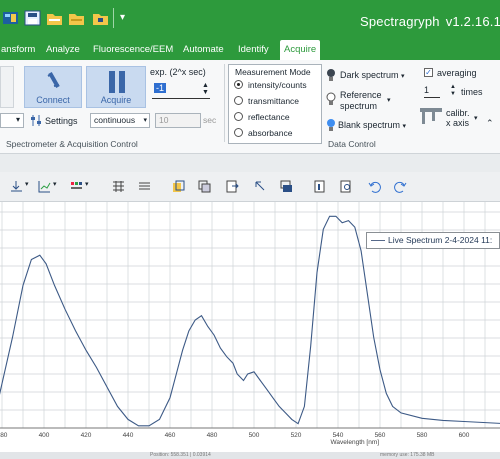 This screenshot has width=500, height=459. I want to click on list-icon, so click(144, 186).